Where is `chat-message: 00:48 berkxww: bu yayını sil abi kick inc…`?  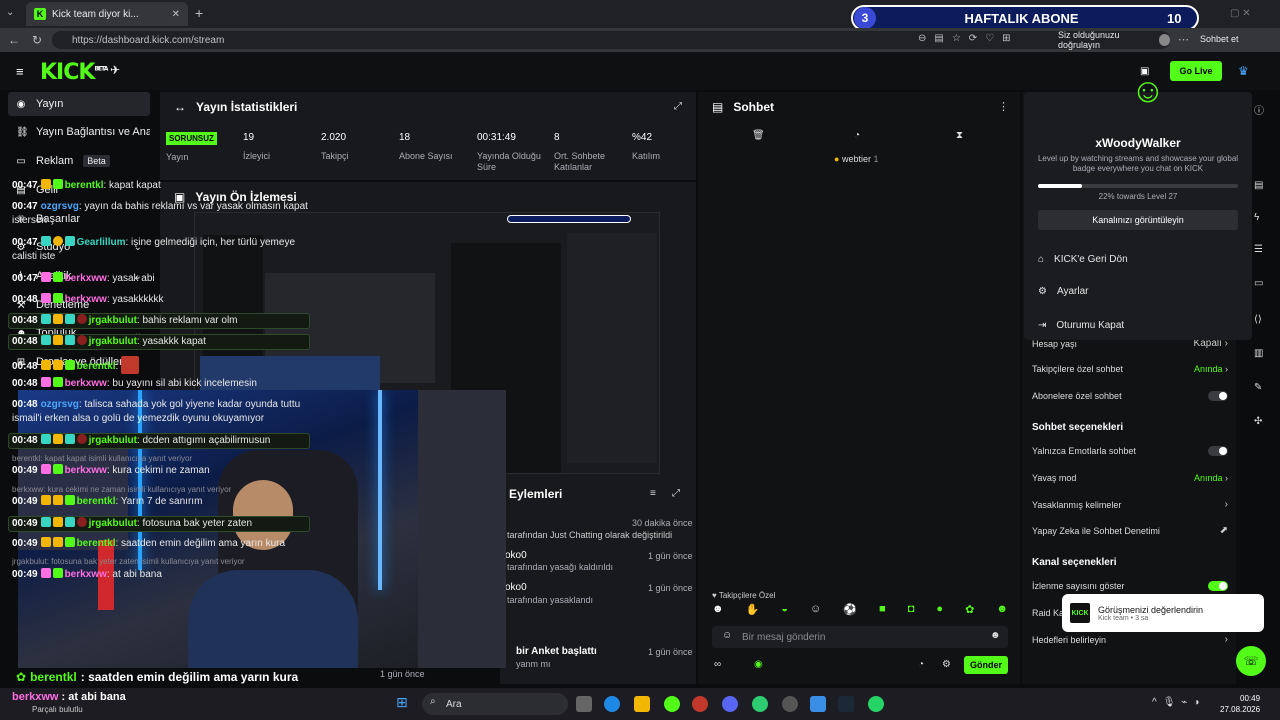 chat-message: 00:48 berkxww: bu yayını sil abi kick inc… is located at coordinates (162, 384).